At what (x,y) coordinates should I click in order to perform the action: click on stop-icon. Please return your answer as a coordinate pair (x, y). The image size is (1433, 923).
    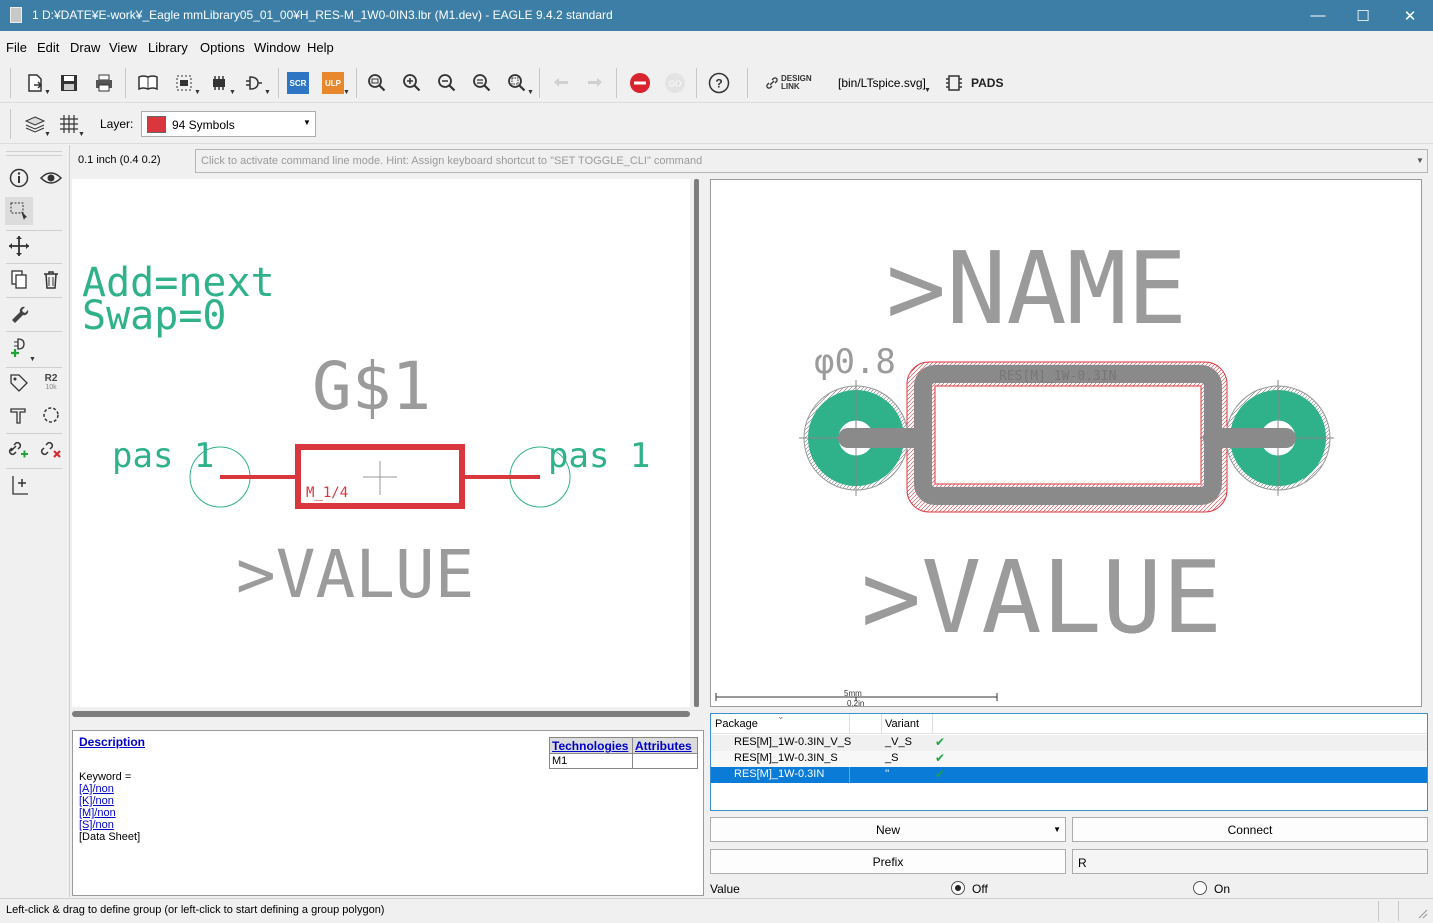
    Looking at the image, I should click on (640, 83).